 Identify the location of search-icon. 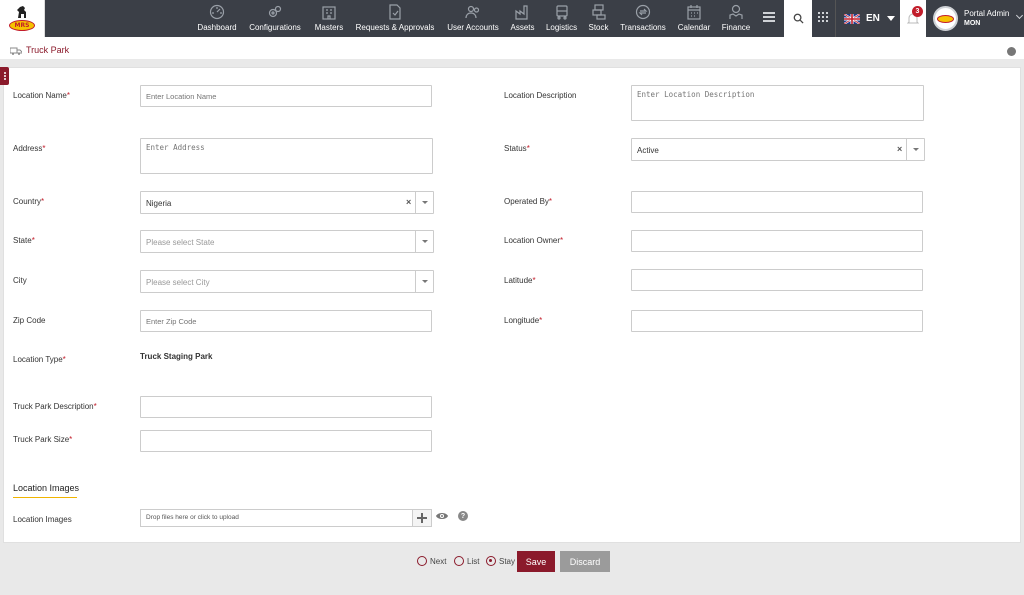
(798, 18).